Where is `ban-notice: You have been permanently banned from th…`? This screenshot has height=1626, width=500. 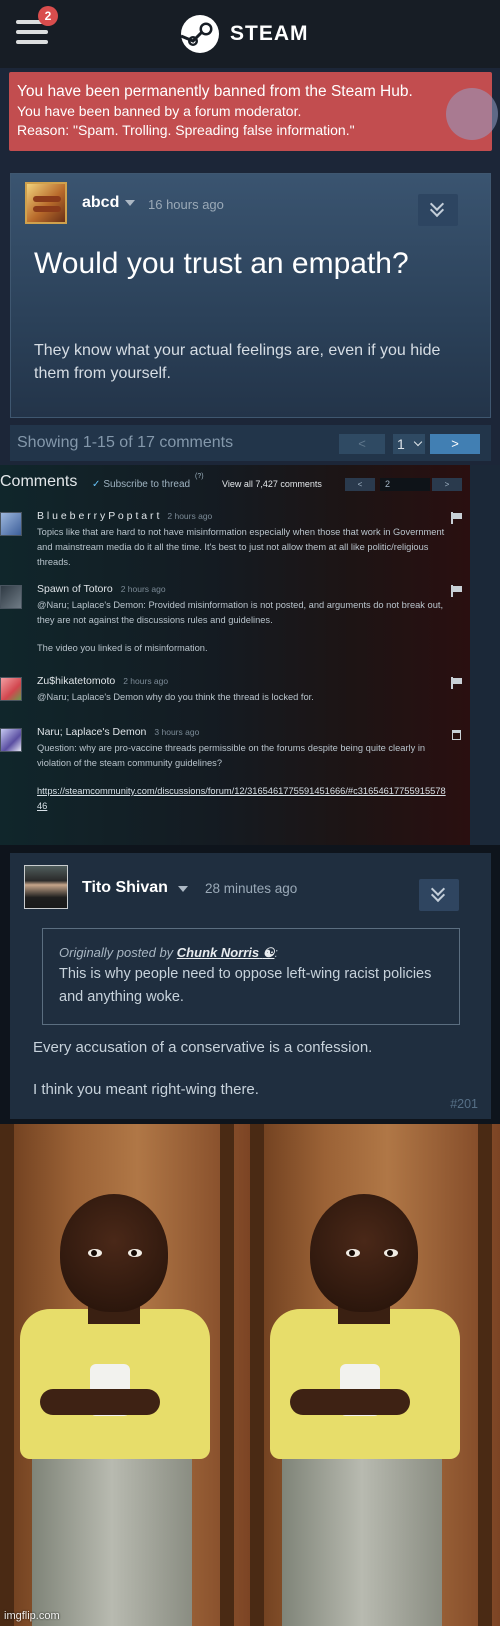
ban-notice: You have been permanently banned from th… is located at coordinates (253, 111).